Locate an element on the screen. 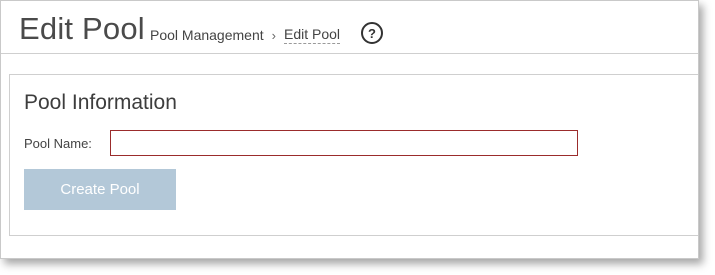 This screenshot has width=715, height=275. breadcrumb-pool-management: Pool Management is located at coordinates (207, 35).